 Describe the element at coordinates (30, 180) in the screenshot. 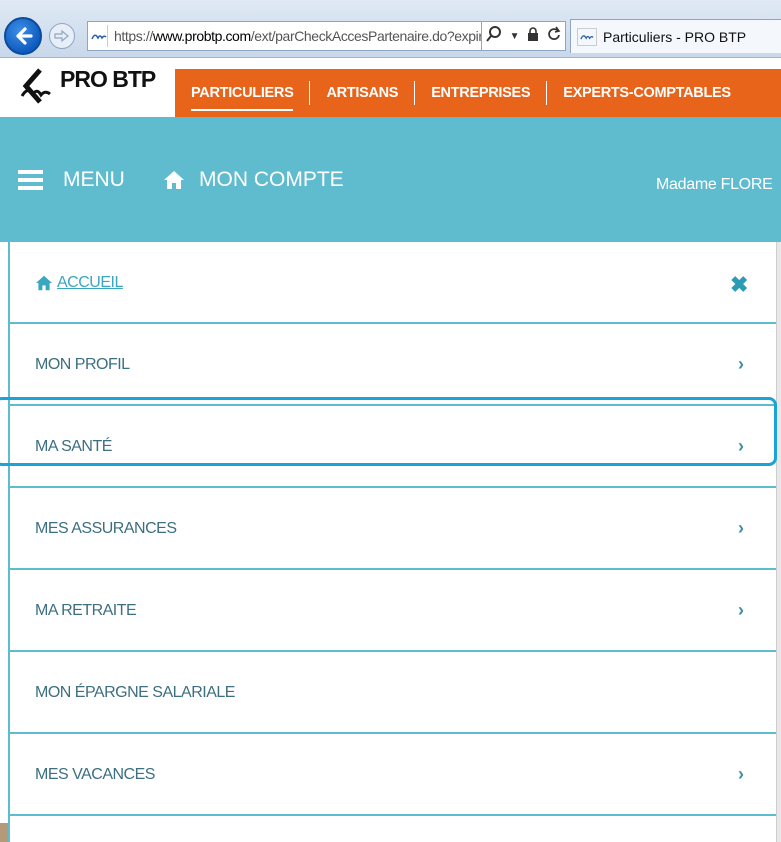

I see `hamburger-icon` at that location.